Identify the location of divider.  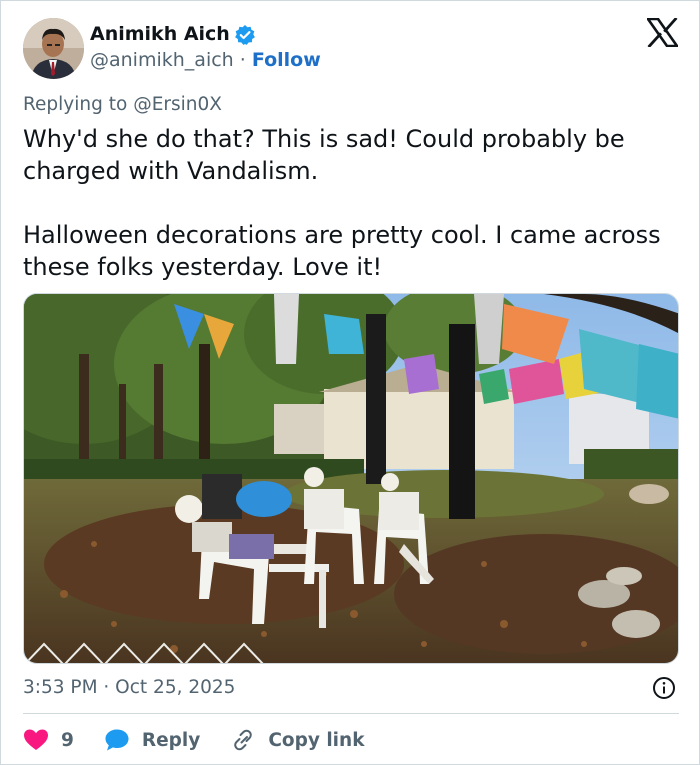
(351, 713).